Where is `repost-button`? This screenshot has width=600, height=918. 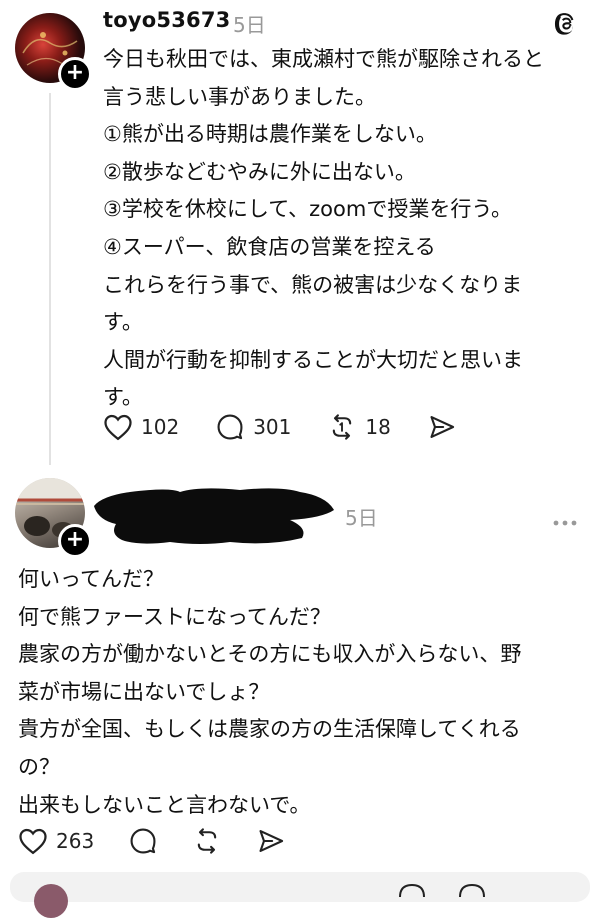 repost-button is located at coordinates (207, 841).